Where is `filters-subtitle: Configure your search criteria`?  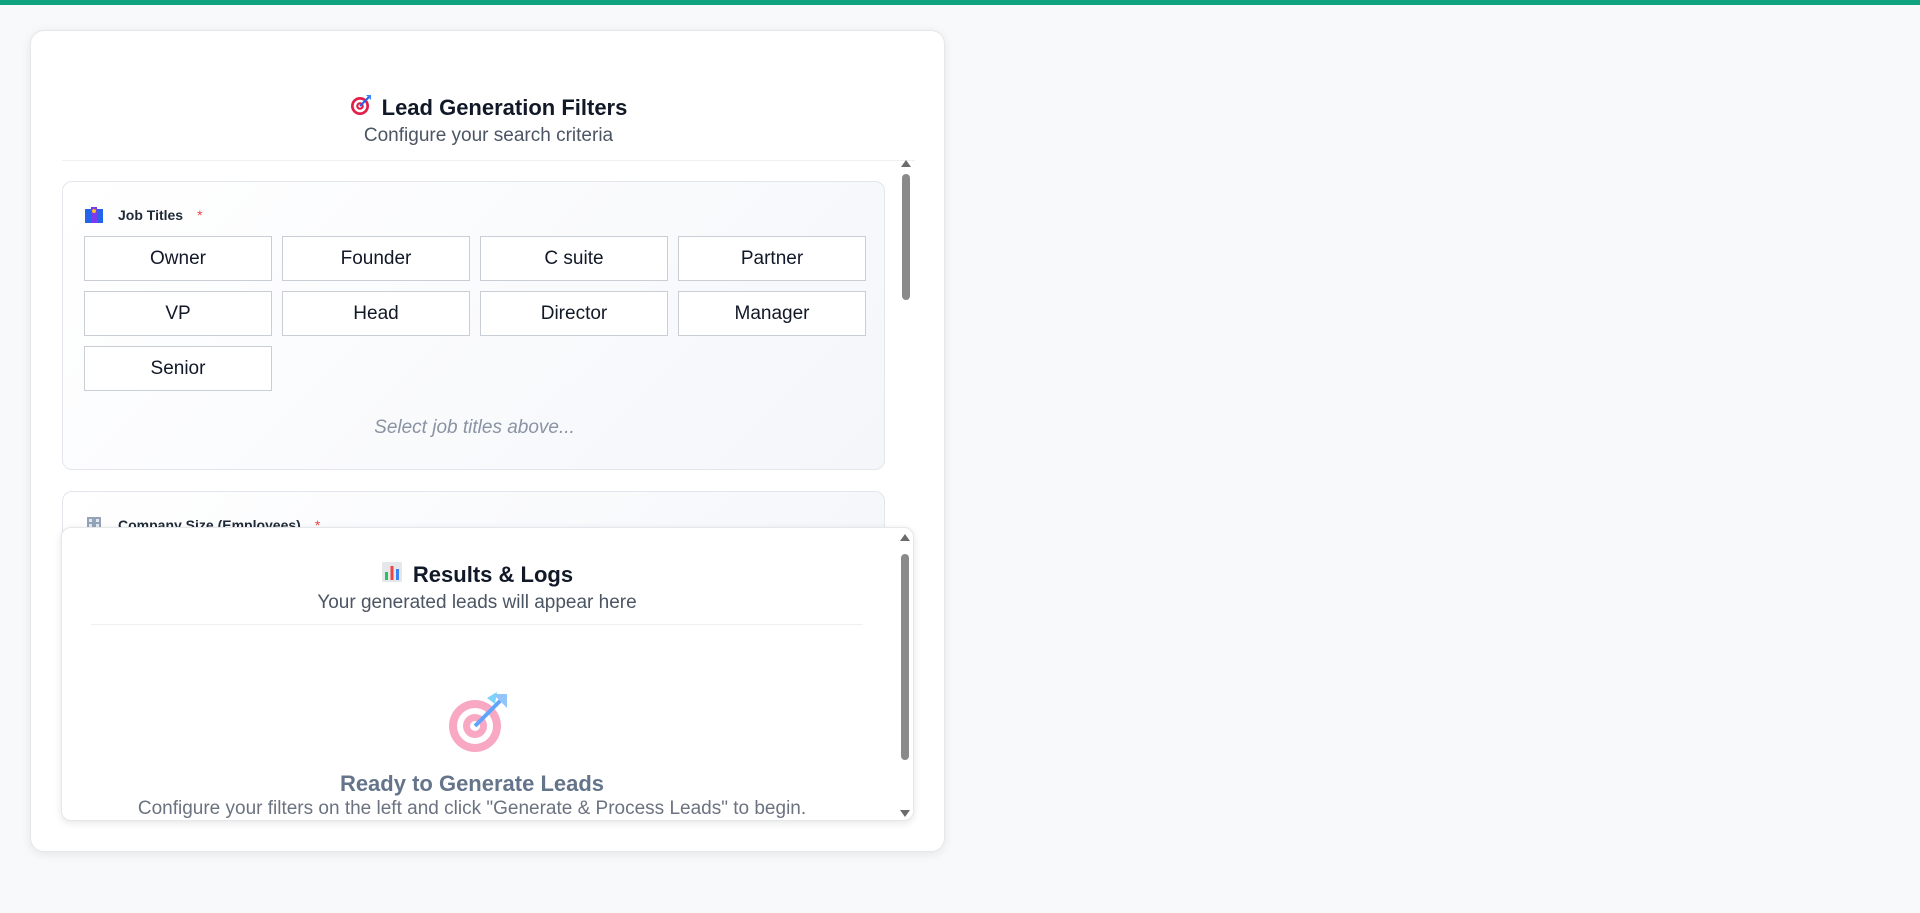
filters-subtitle: Configure your search criteria is located at coordinates (488, 135).